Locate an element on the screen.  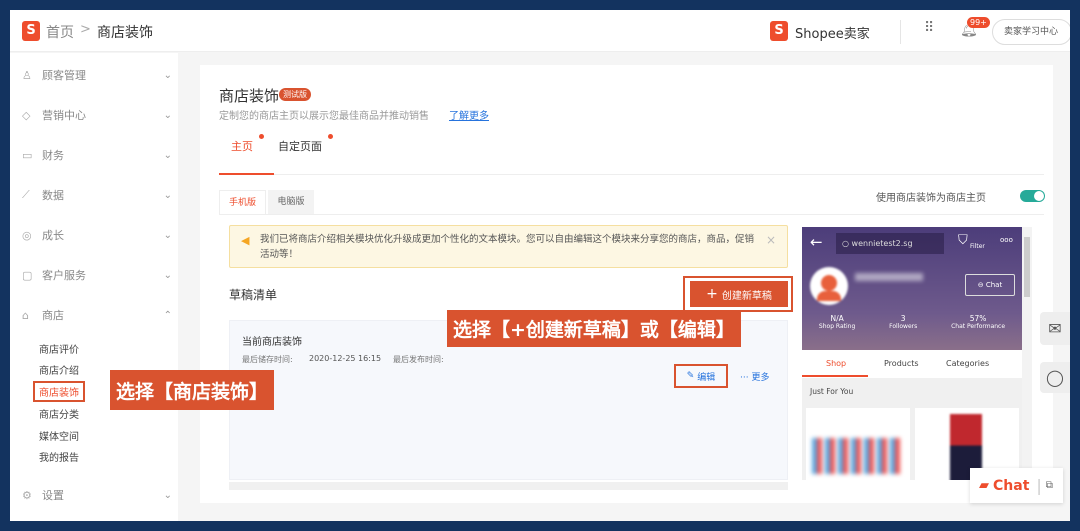
chat-icon: ▰ is located at coordinates (984, 485).